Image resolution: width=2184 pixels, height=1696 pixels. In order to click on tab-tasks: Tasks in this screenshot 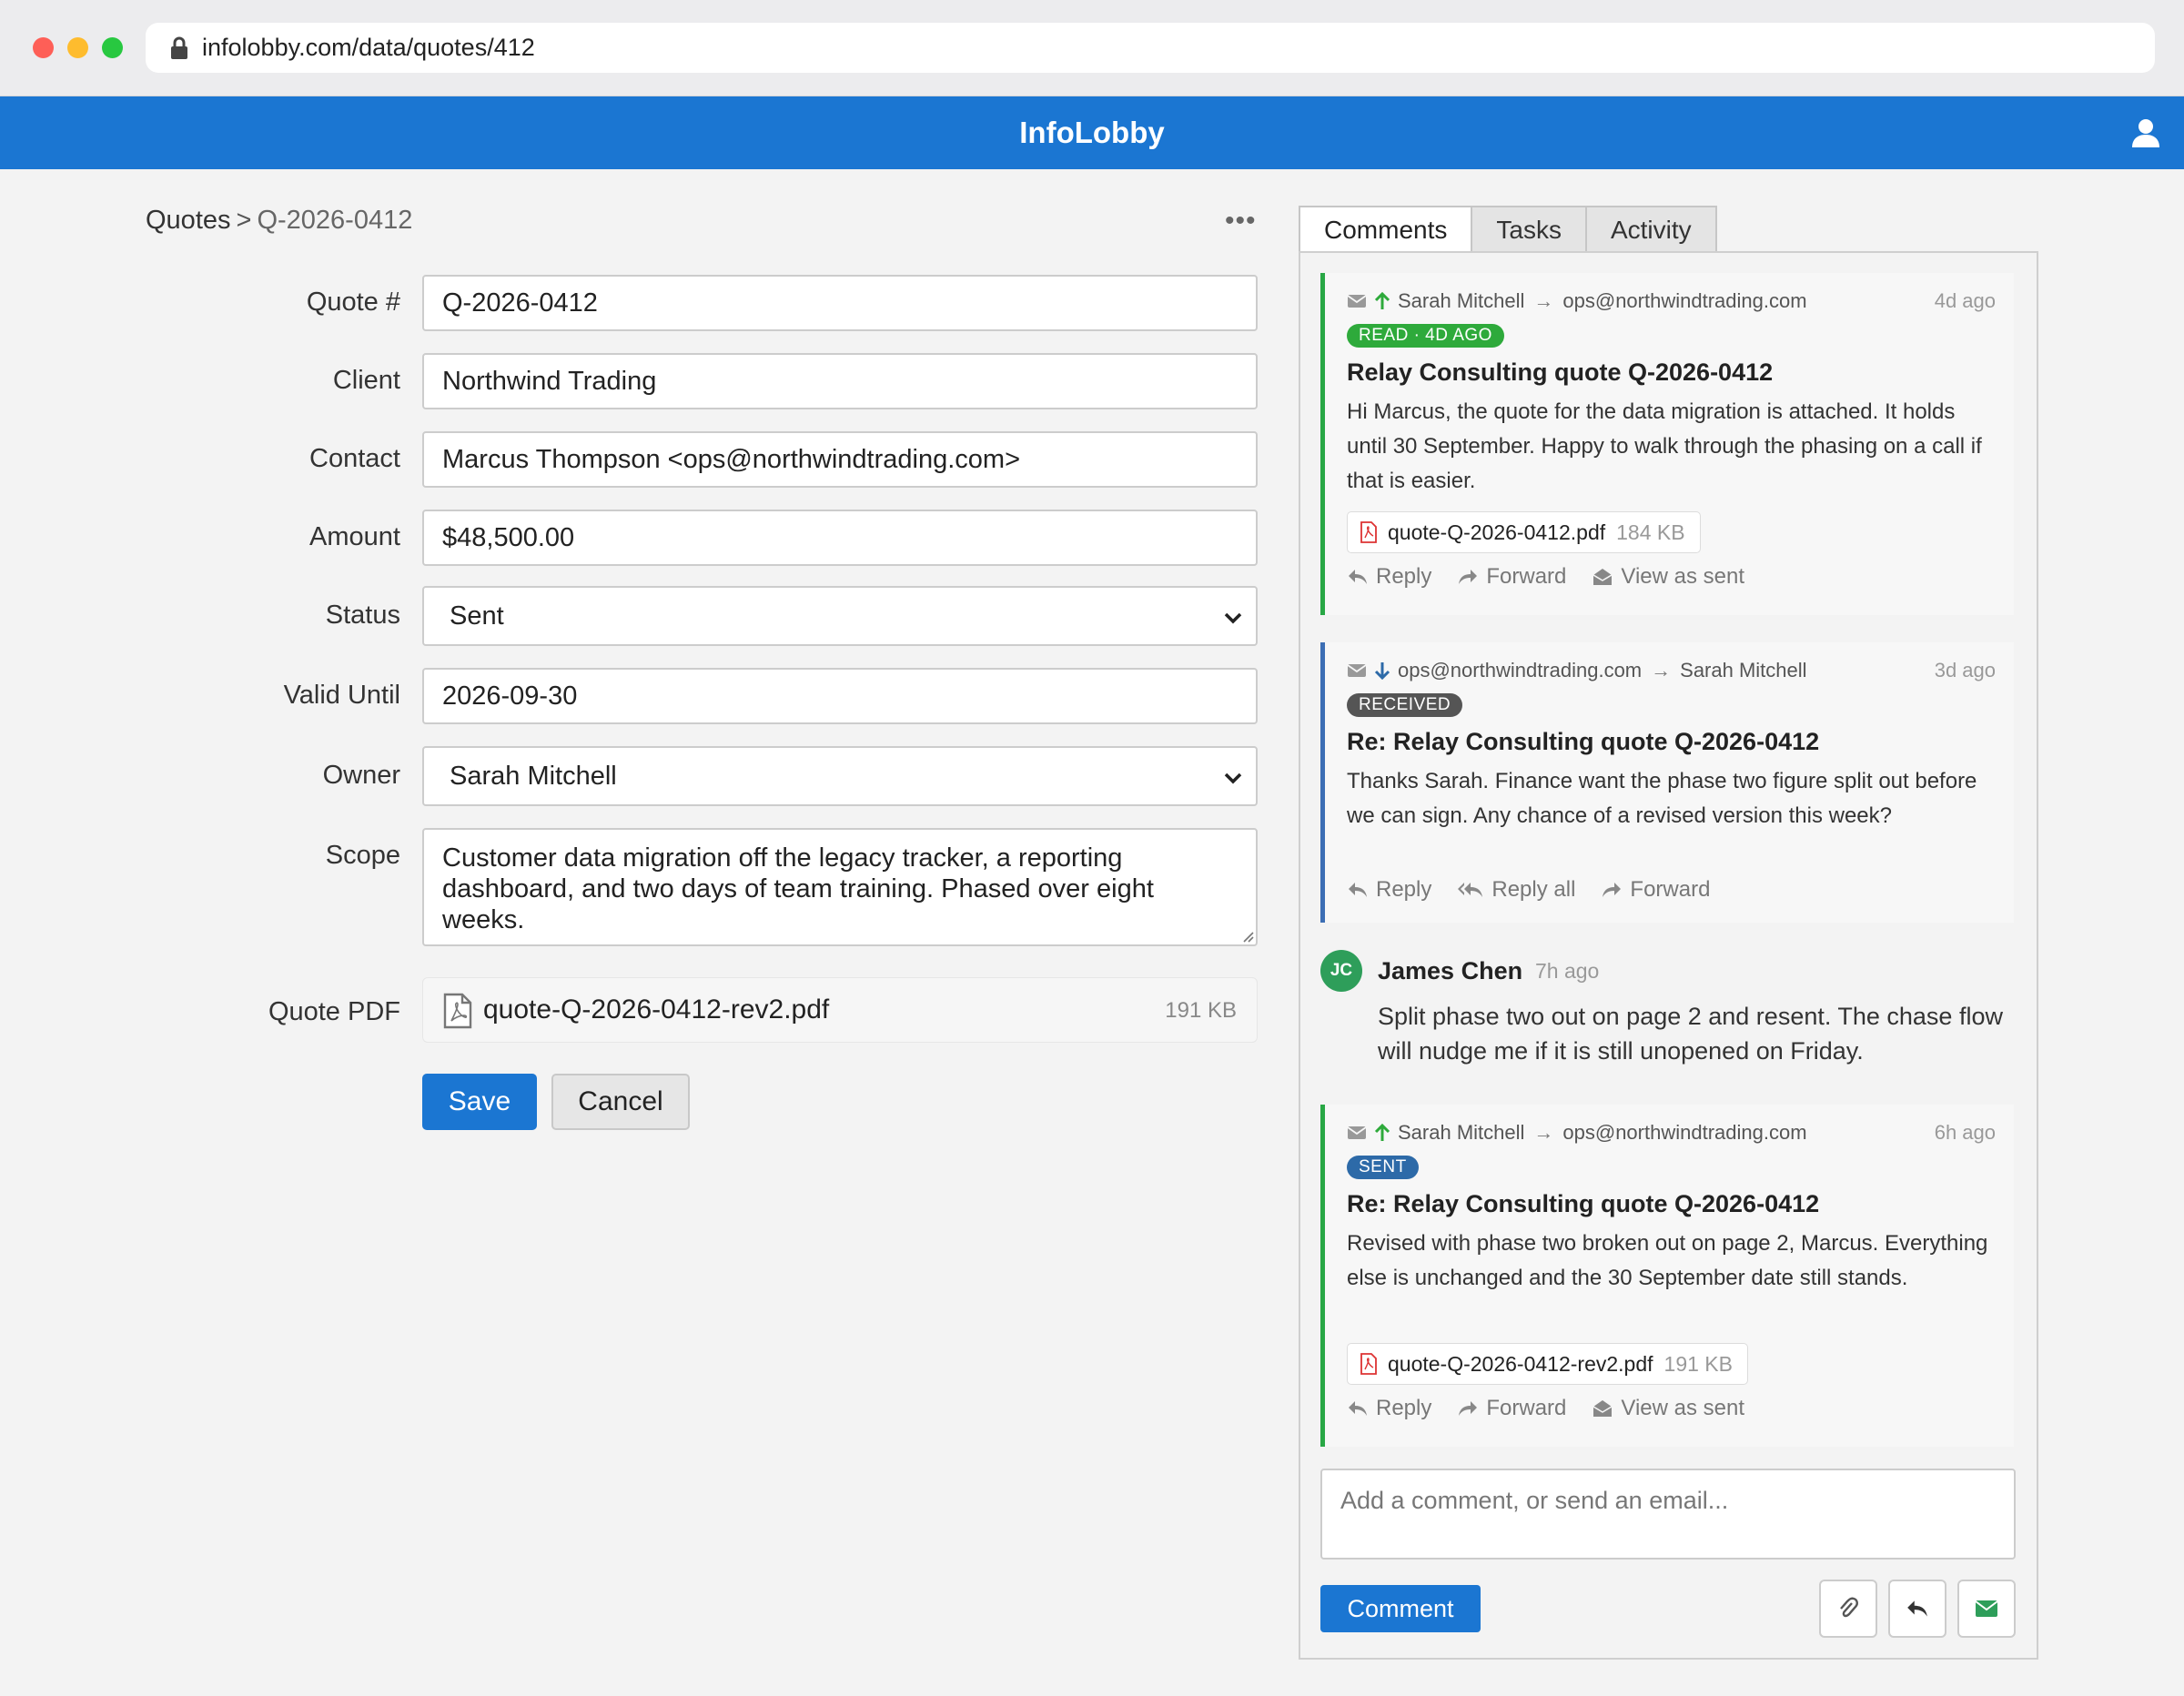, I will do `click(1529, 229)`.